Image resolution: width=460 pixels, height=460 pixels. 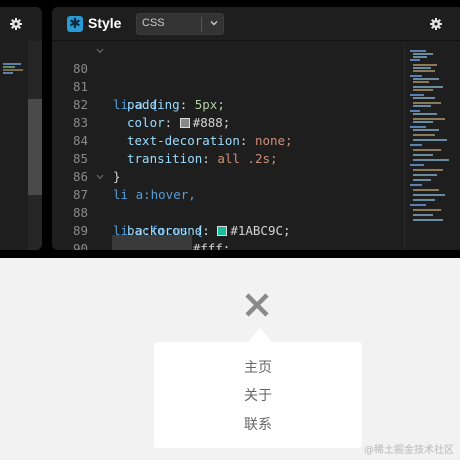 What do you see at coordinates (228, 104) in the screenshot?
I see `code-line: 82 color: #888;` at bounding box center [228, 104].